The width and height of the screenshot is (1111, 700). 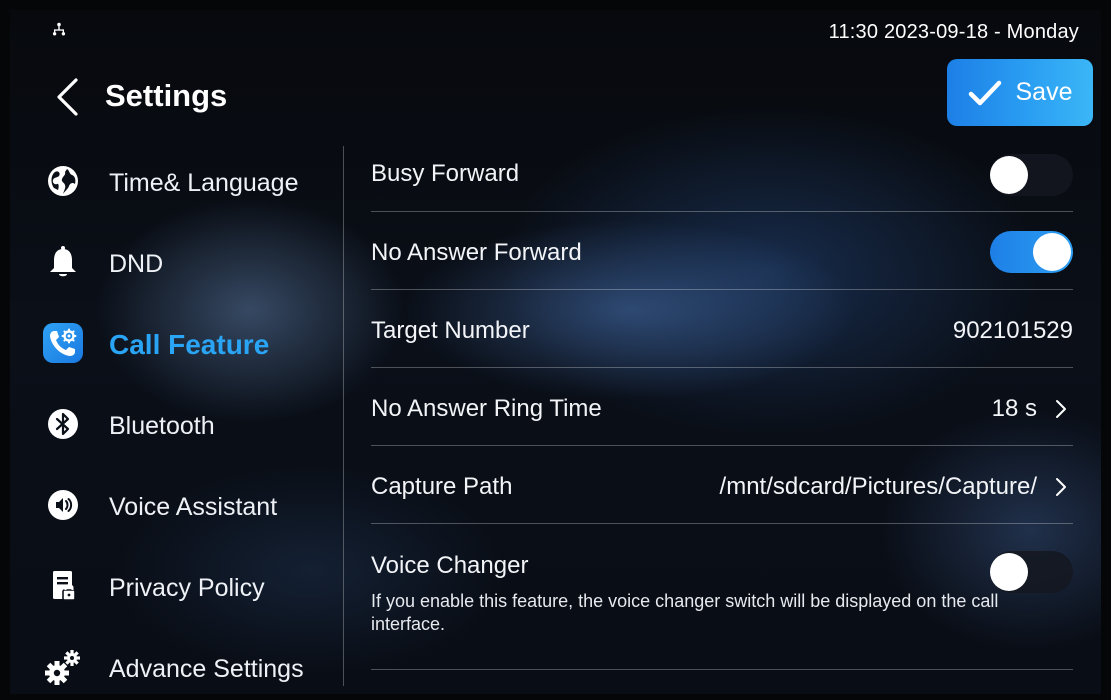 I want to click on no-answer-forward-toggle, so click(x=1031, y=252).